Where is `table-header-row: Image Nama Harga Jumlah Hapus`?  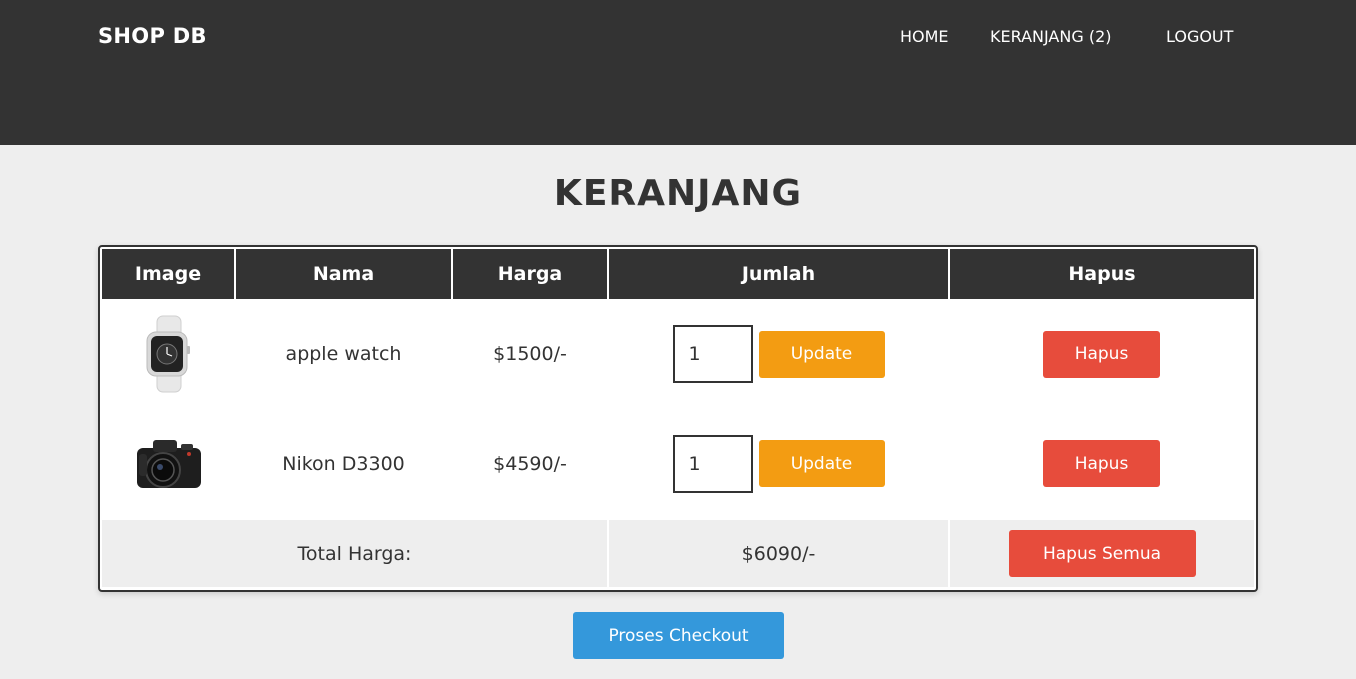
table-header-row: Image Nama Harga Jumlah Hapus is located at coordinates (678, 274).